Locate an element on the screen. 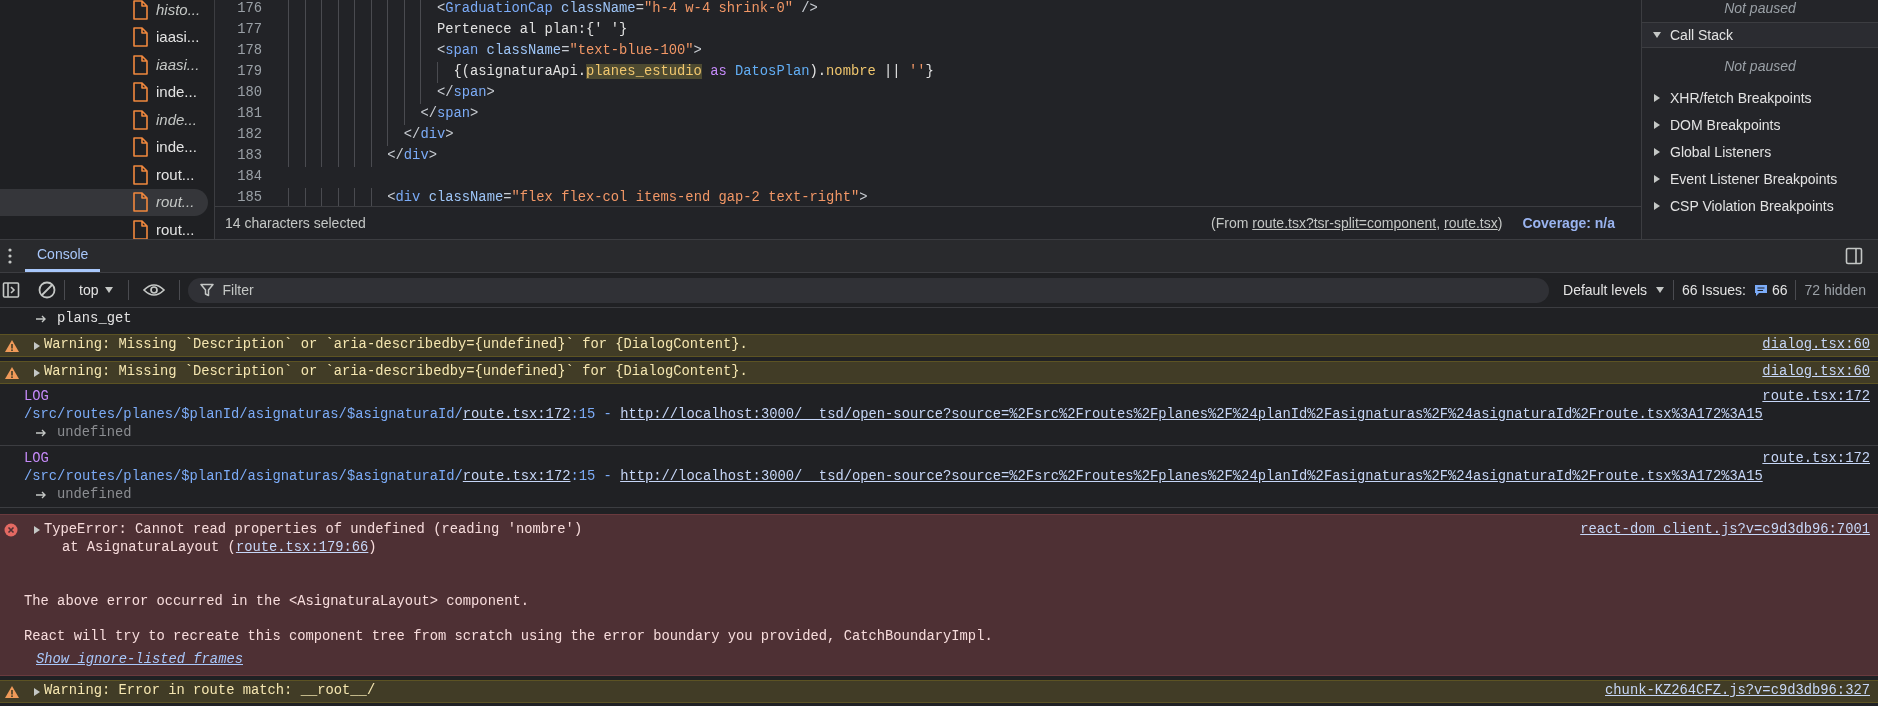 The height and width of the screenshot is (706, 1878). filter-field: Filter is located at coordinates (869, 290).